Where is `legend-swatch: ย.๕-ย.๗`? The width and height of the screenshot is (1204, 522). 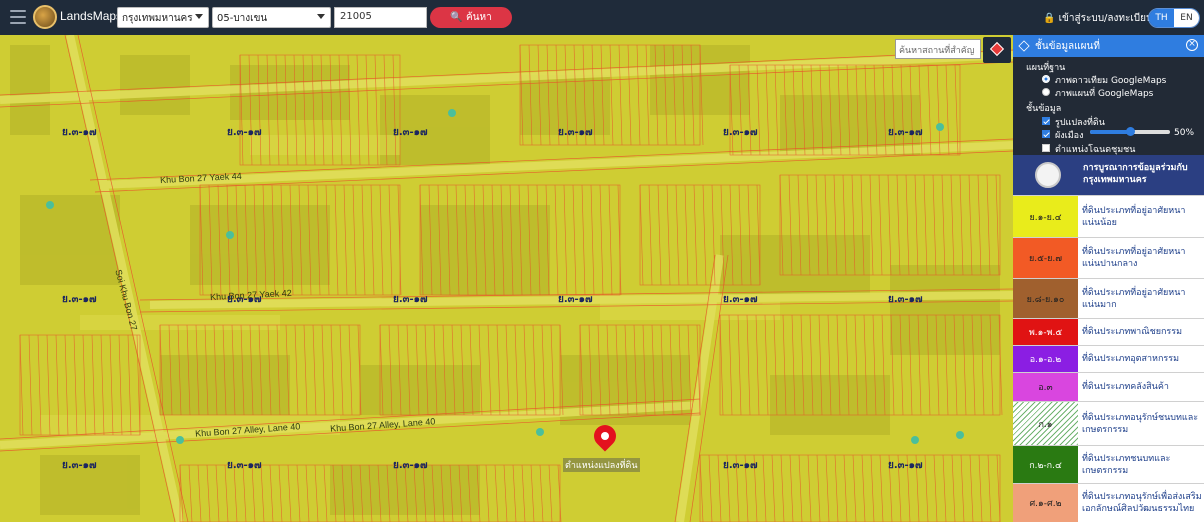
legend-swatch: ย.๕-ย.๗ is located at coordinates (1045, 258).